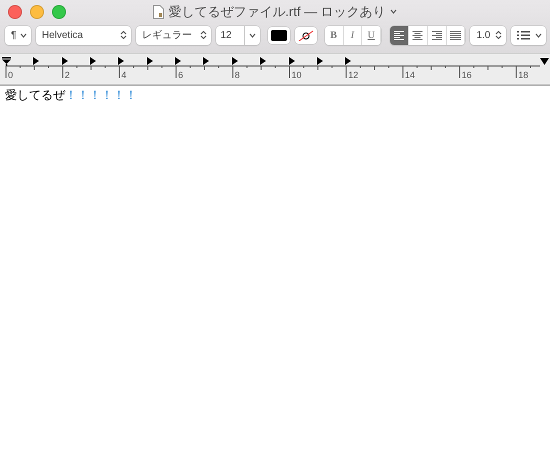 This screenshot has width=550, height=468. I want to click on ruler-label: 12, so click(353, 75).